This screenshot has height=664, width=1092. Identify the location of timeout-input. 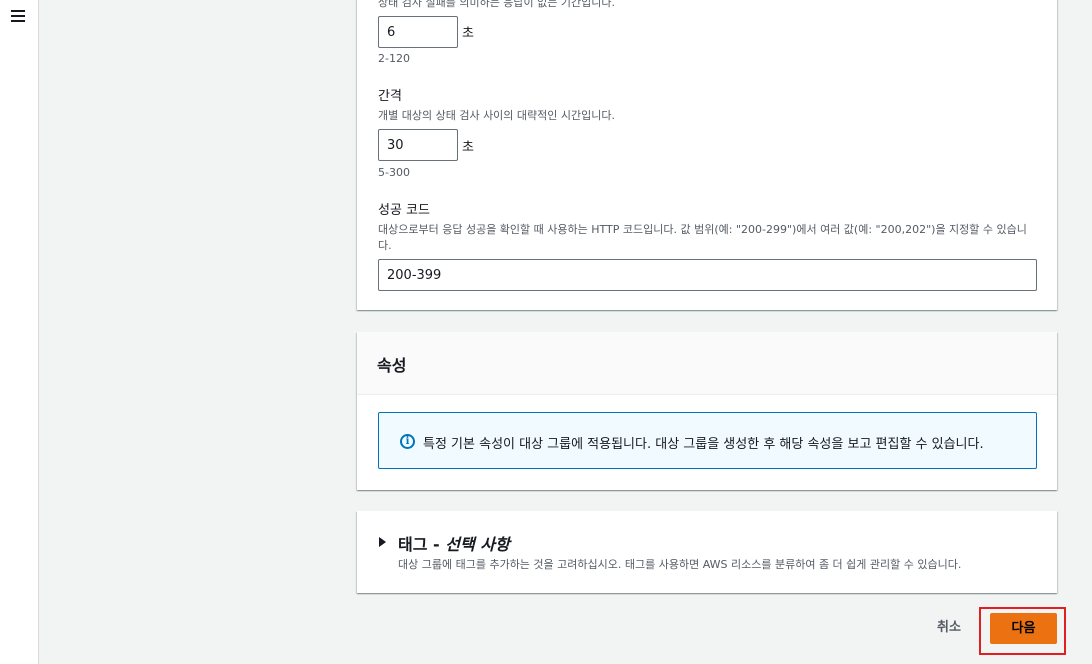
(418, 32).